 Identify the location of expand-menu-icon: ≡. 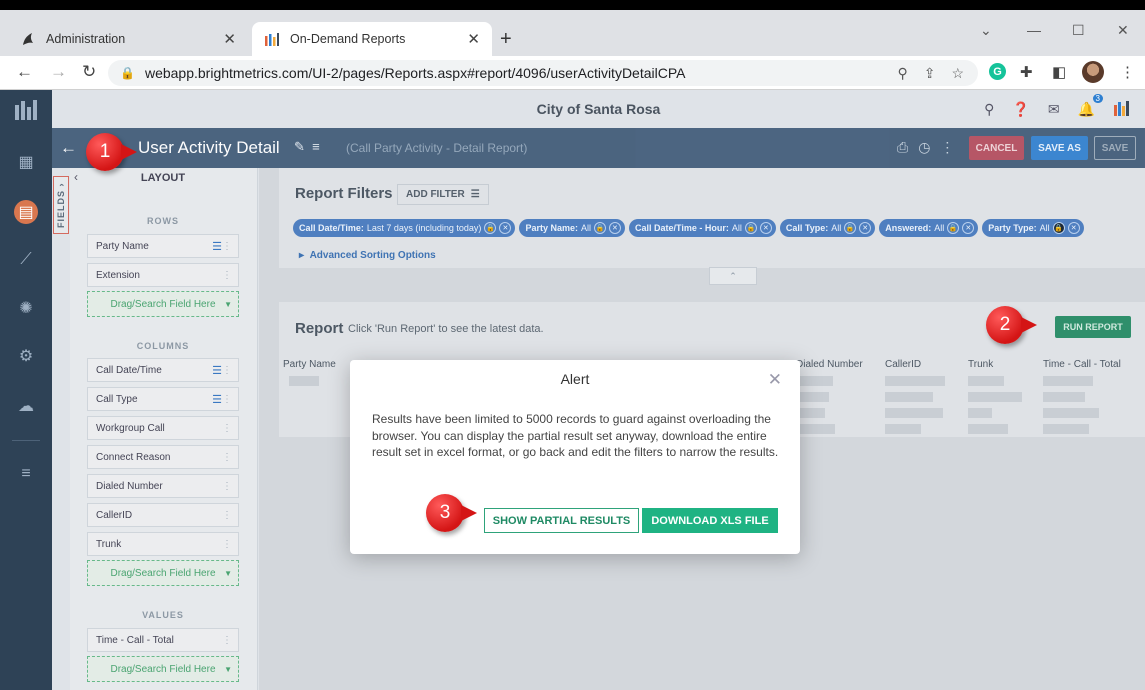
(26, 474).